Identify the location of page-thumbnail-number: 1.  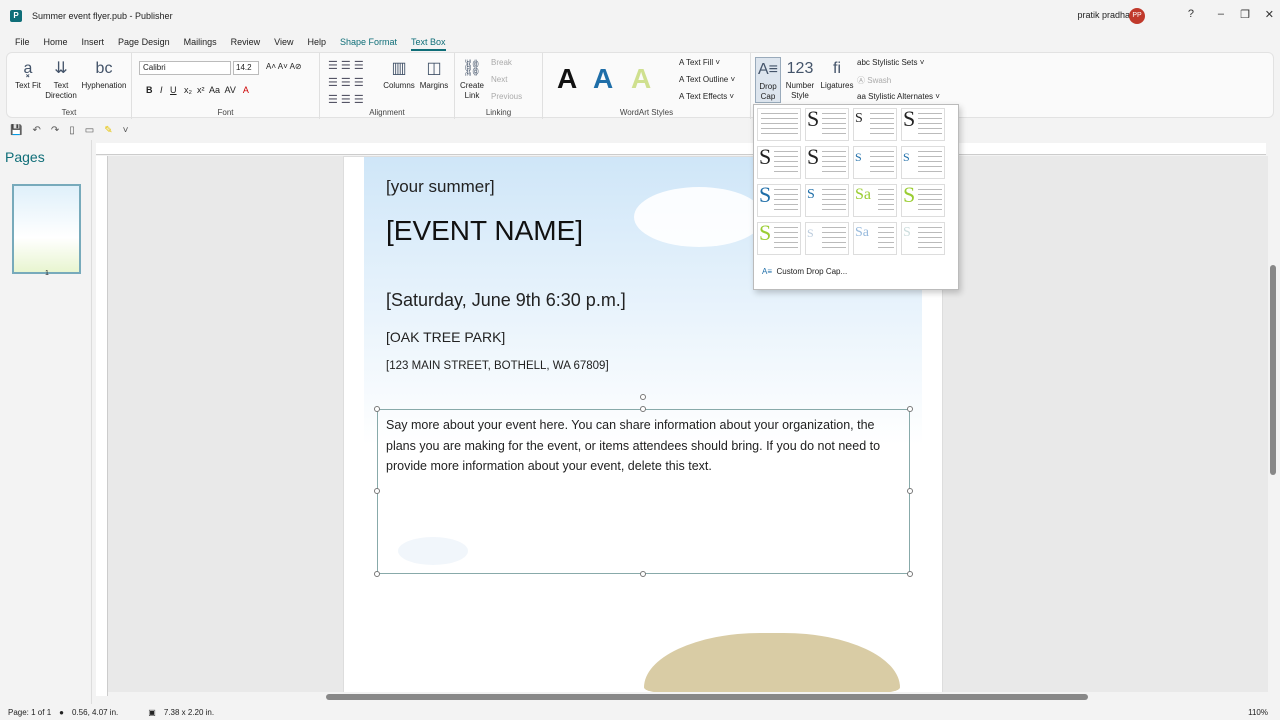
(47, 273).